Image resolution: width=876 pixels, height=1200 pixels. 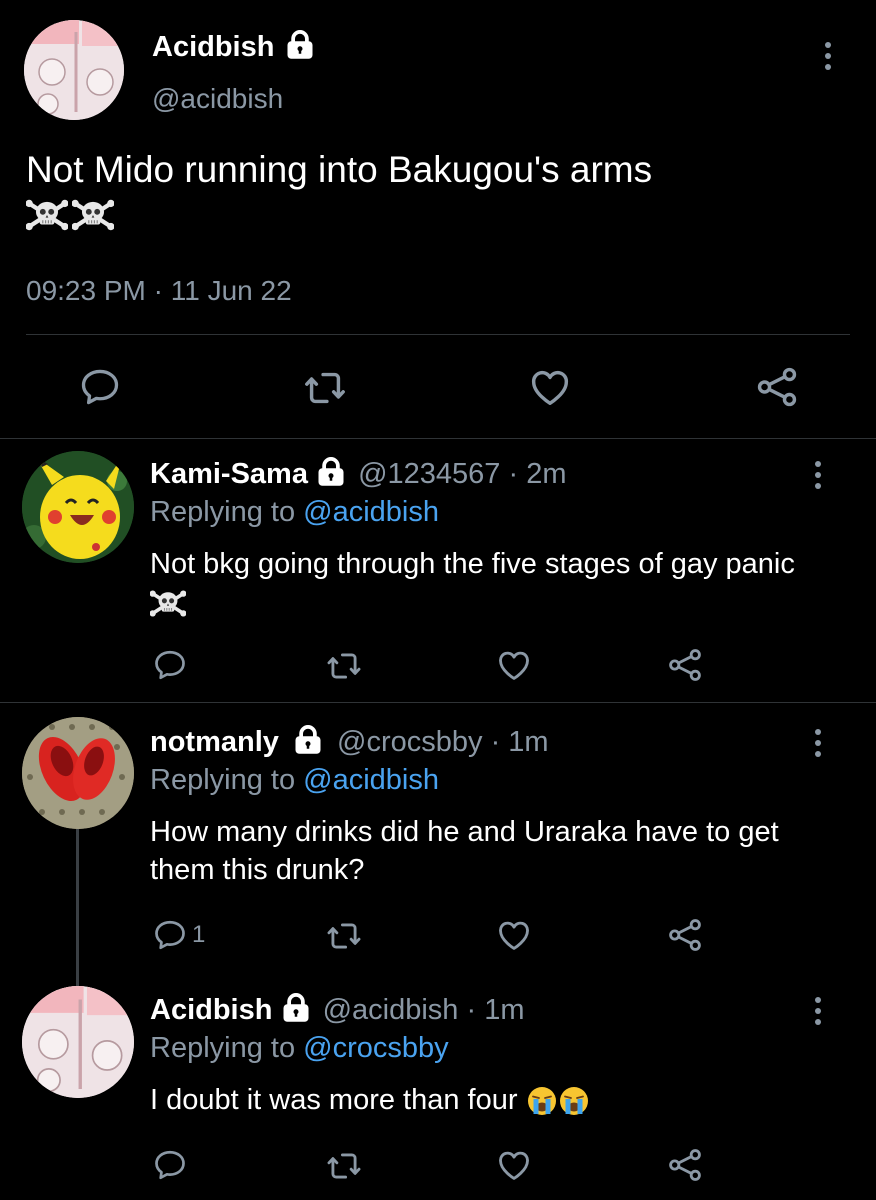 What do you see at coordinates (334, 1100) in the screenshot?
I see `reply-text-content: I doubt it was more than four` at bounding box center [334, 1100].